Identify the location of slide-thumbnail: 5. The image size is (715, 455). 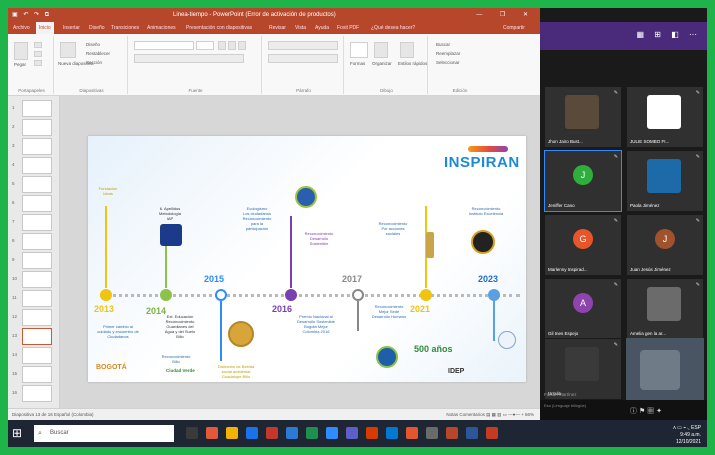
(32, 184).